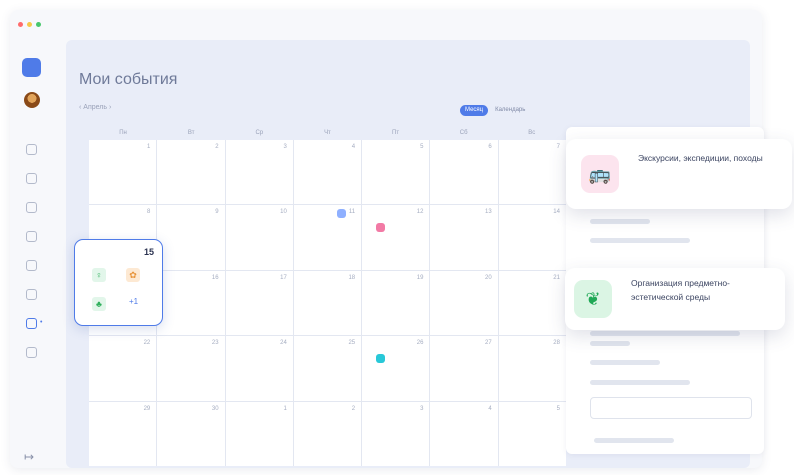 The image size is (794, 475). I want to click on month-navigation: ‹ Апрель ›, so click(95, 107).